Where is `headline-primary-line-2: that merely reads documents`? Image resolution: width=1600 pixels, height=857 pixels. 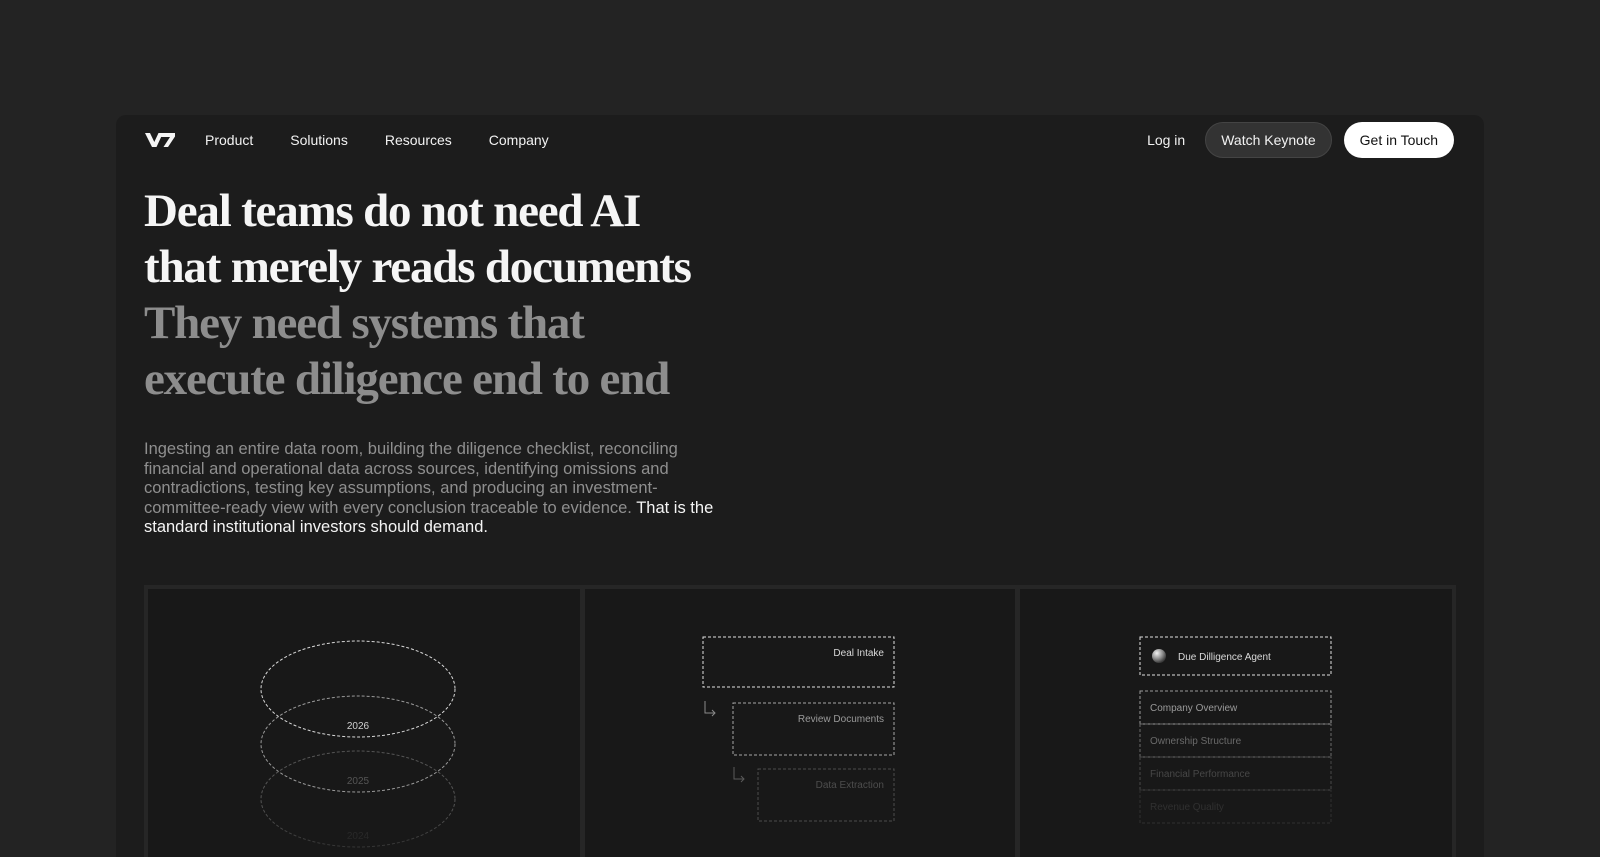
headline-primary-line-2: that merely reads documents is located at coordinates (418, 267).